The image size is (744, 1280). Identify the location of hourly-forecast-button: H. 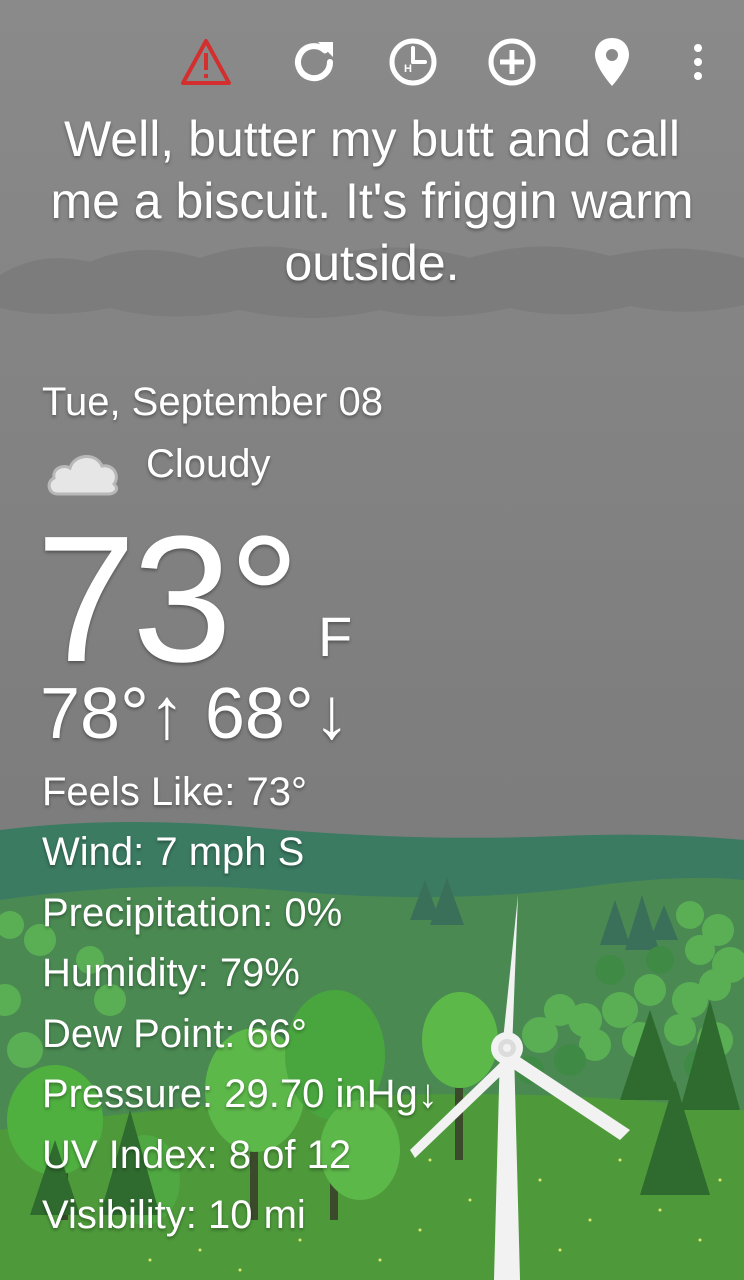
(413, 62).